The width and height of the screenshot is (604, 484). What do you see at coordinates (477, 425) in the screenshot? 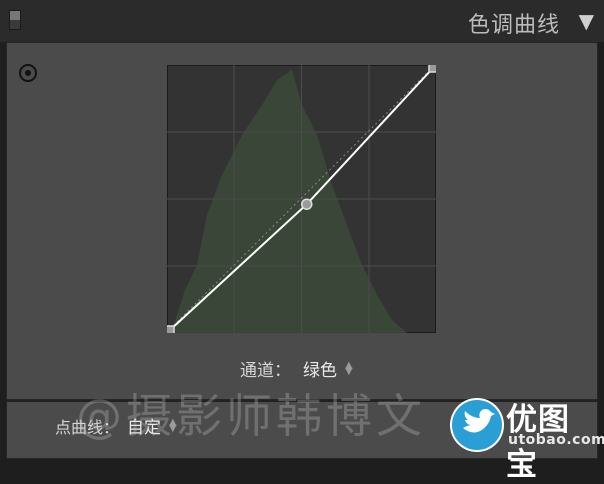
I see `bird-logo-icon` at bounding box center [477, 425].